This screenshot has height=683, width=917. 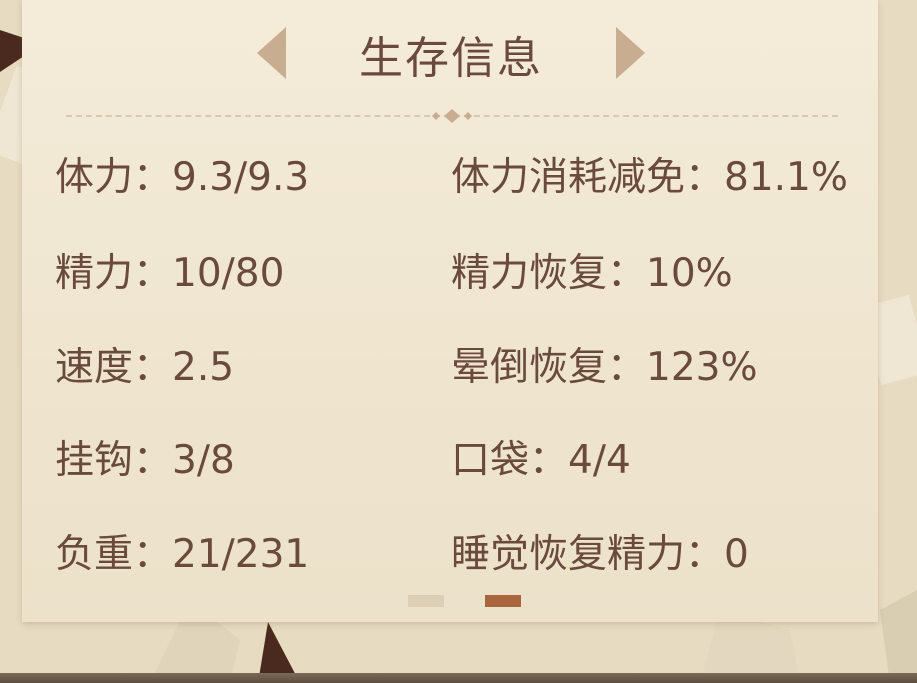 I want to click on stat-value: 0, so click(x=736, y=554).